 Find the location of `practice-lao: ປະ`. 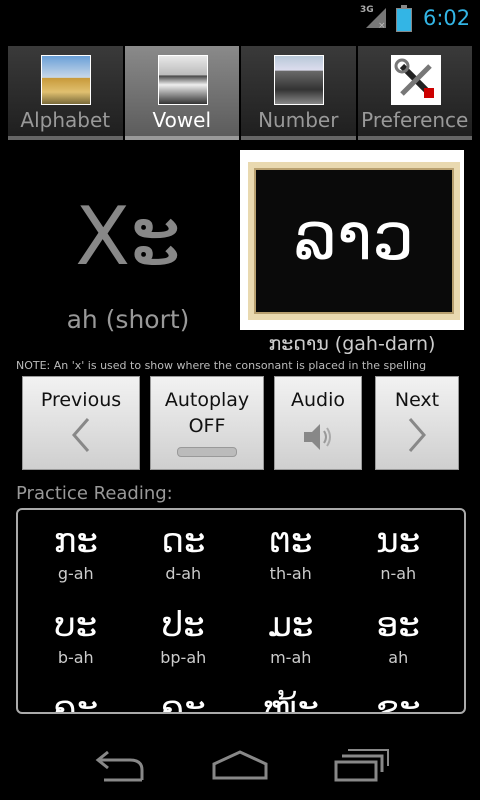

practice-lao: ປະ is located at coordinates (183, 625).